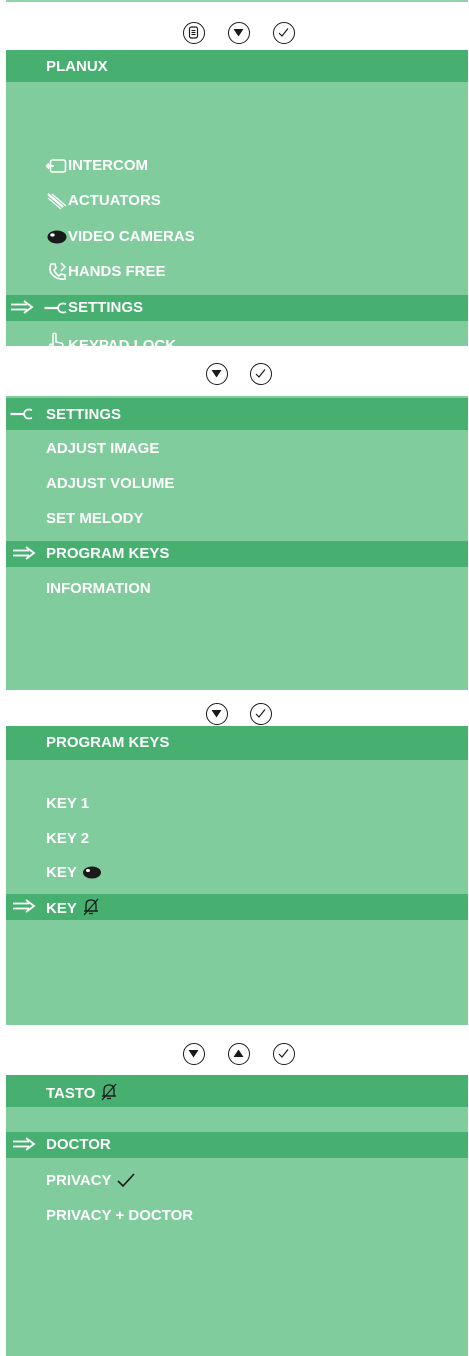 Image resolution: width=469 pixels, height=1356 pixels. I want to click on menu-item-label: ACTUATORS, so click(114, 200).